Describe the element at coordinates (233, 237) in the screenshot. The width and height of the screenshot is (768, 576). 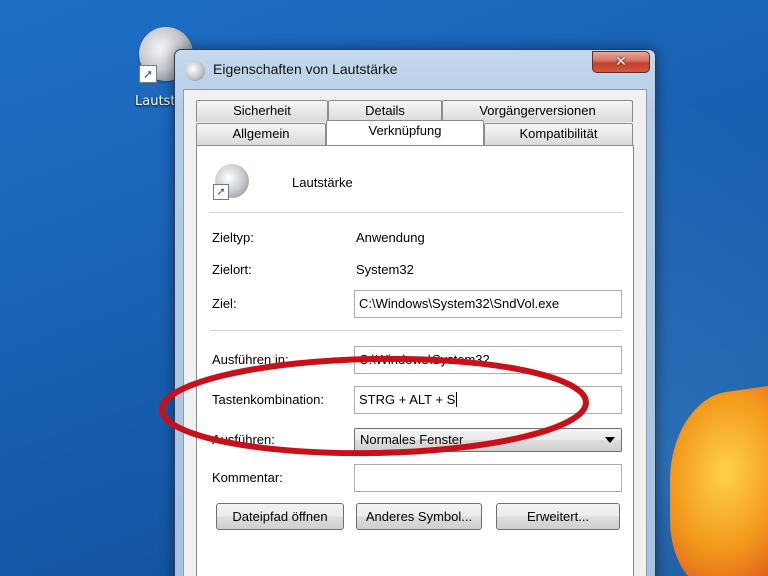
I see `zieltyp-label: Zieltyp:` at that location.